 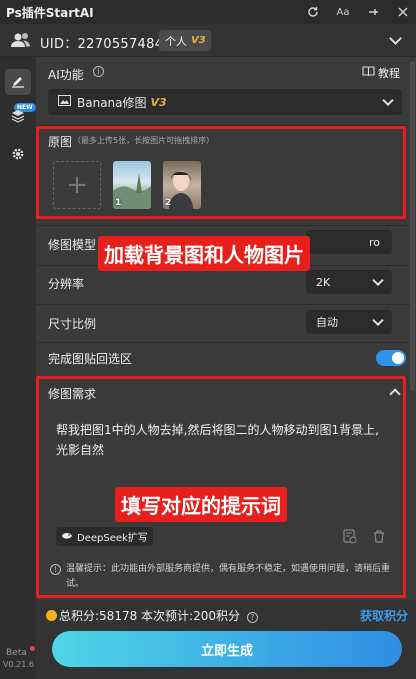 I want to click on resolution-value: 2K, so click(x=323, y=282).